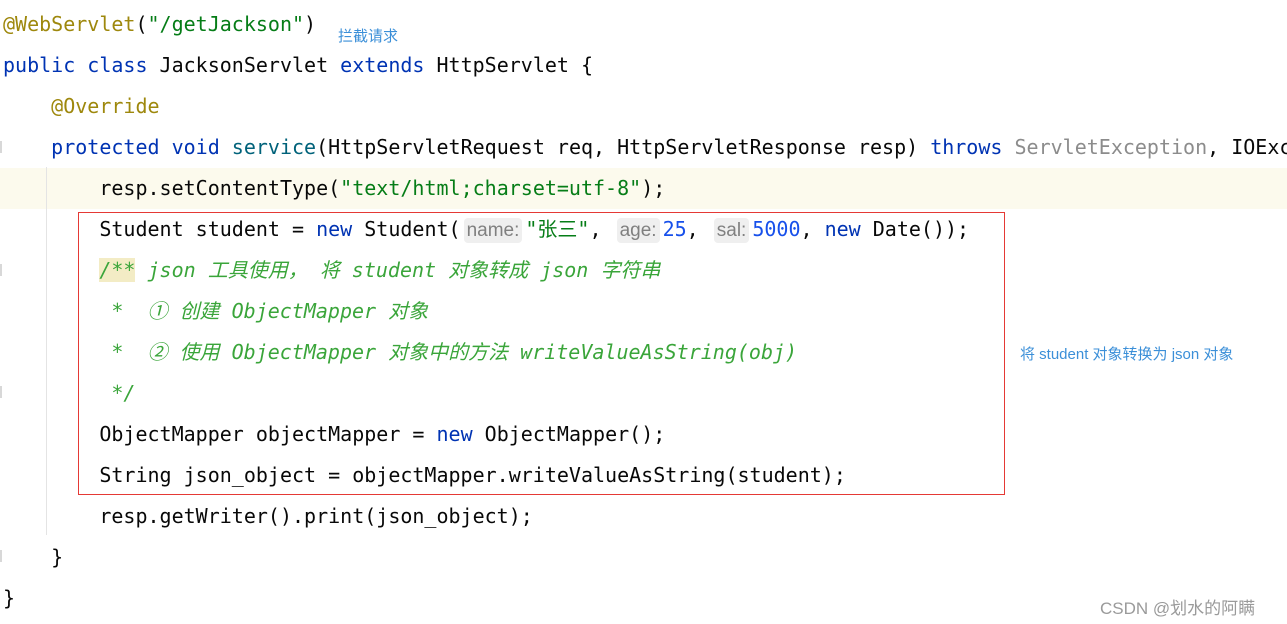 The height and width of the screenshot is (624, 1287). I want to click on code-token: HttpServlet {, so click(515, 65).